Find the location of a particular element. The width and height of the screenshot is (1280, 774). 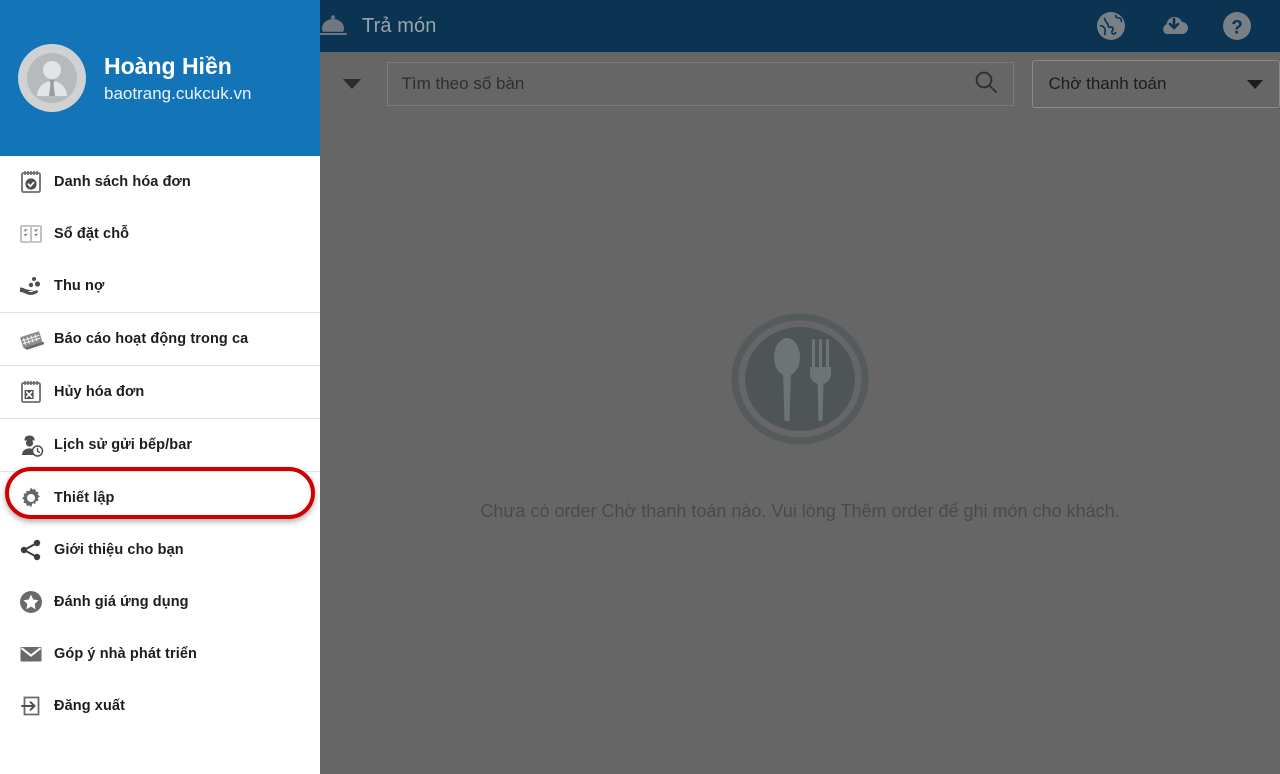

sidebar-item-label: Thu nợ is located at coordinates (79, 286).